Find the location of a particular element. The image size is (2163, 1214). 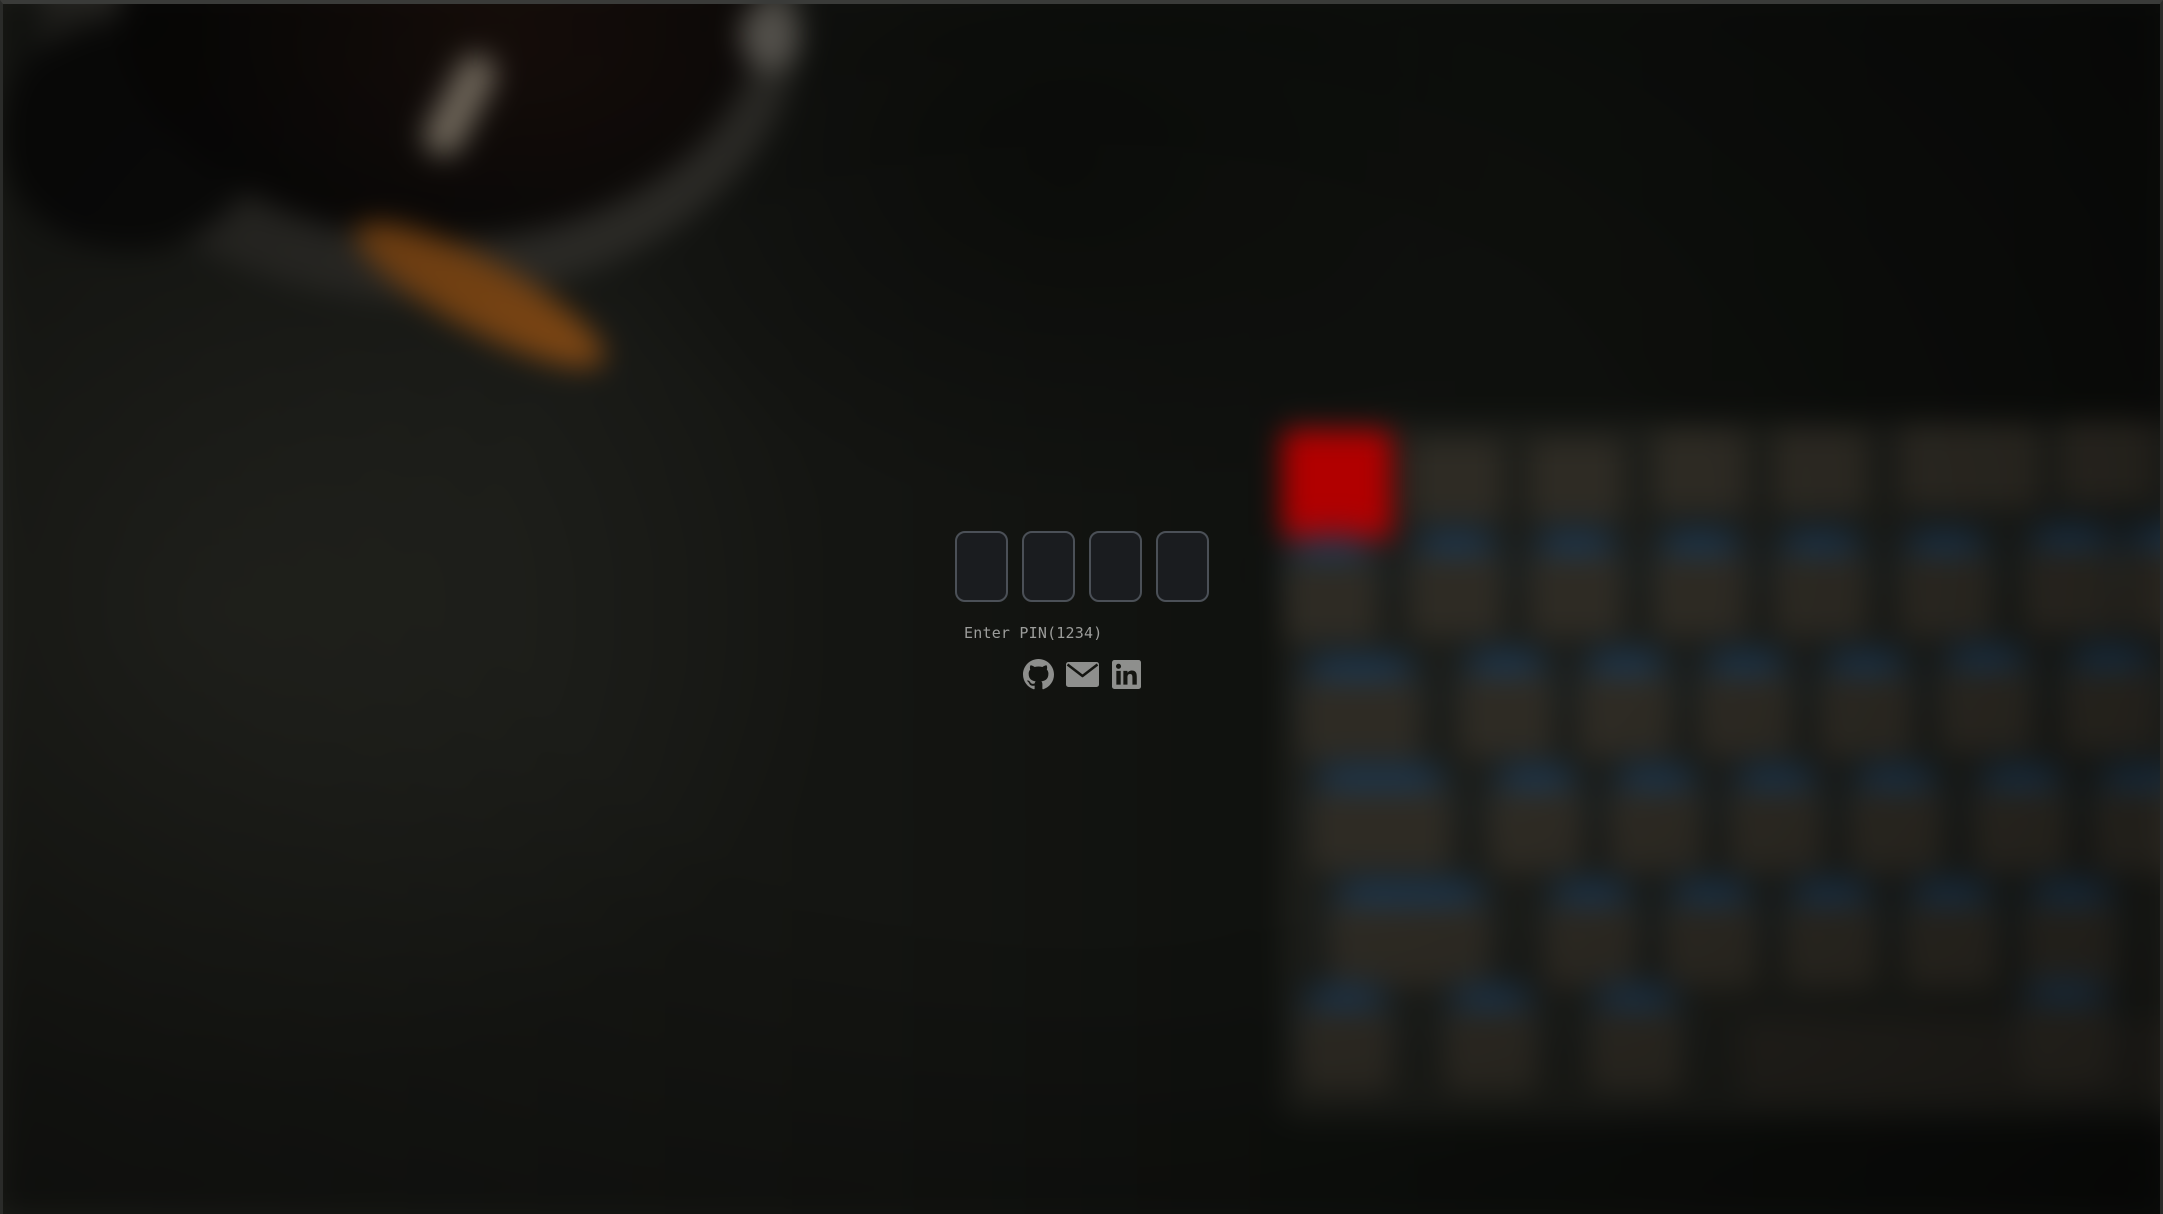

social-links is located at coordinates (1082, 674).